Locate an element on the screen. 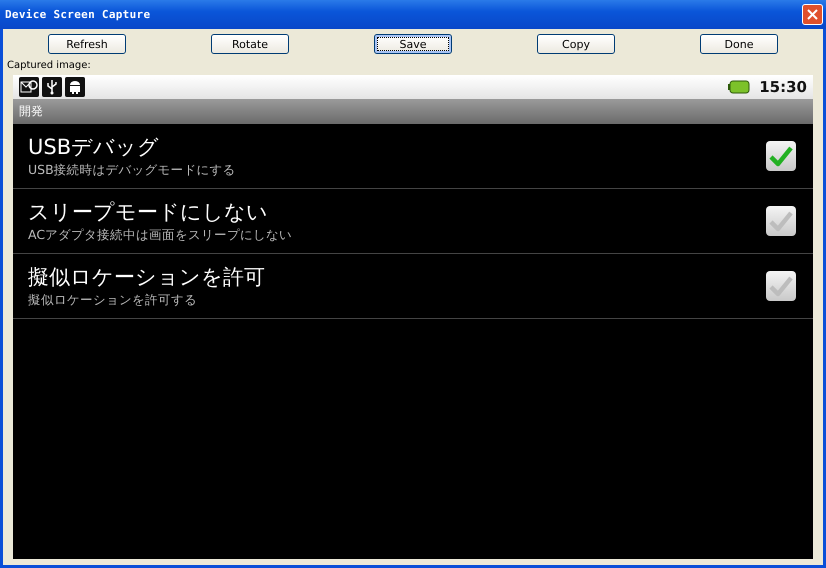 The height and width of the screenshot is (568, 826). battery-icon is located at coordinates (739, 87).